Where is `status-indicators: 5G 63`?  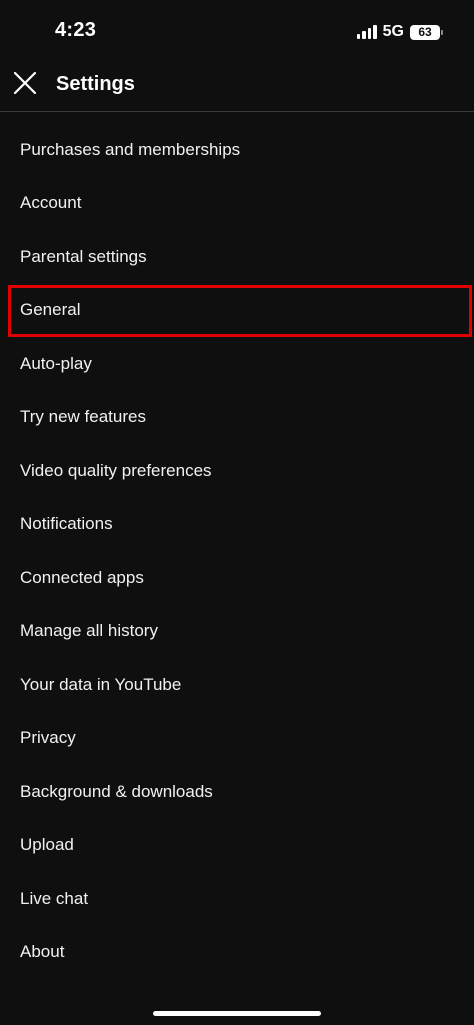 status-indicators: 5G 63 is located at coordinates (399, 32).